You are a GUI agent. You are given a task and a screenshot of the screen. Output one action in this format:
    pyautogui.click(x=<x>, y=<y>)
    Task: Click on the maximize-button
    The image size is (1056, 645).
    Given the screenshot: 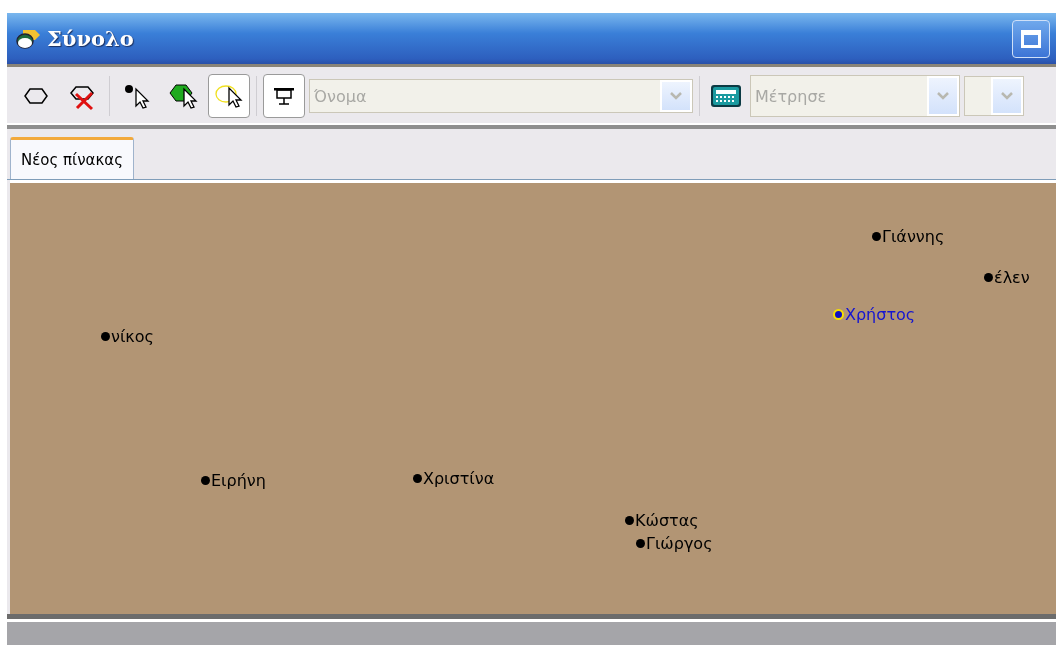 What is the action you would take?
    pyautogui.click(x=1031, y=38)
    